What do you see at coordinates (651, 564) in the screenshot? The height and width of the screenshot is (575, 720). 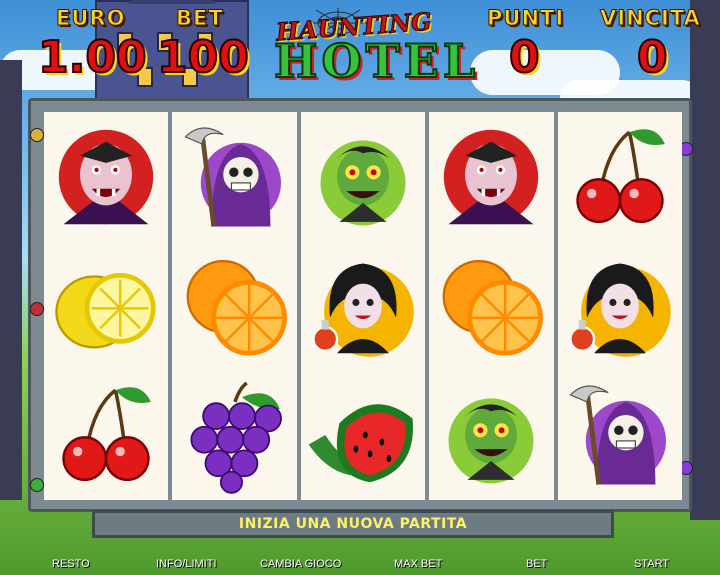 I see `start-button: START` at bounding box center [651, 564].